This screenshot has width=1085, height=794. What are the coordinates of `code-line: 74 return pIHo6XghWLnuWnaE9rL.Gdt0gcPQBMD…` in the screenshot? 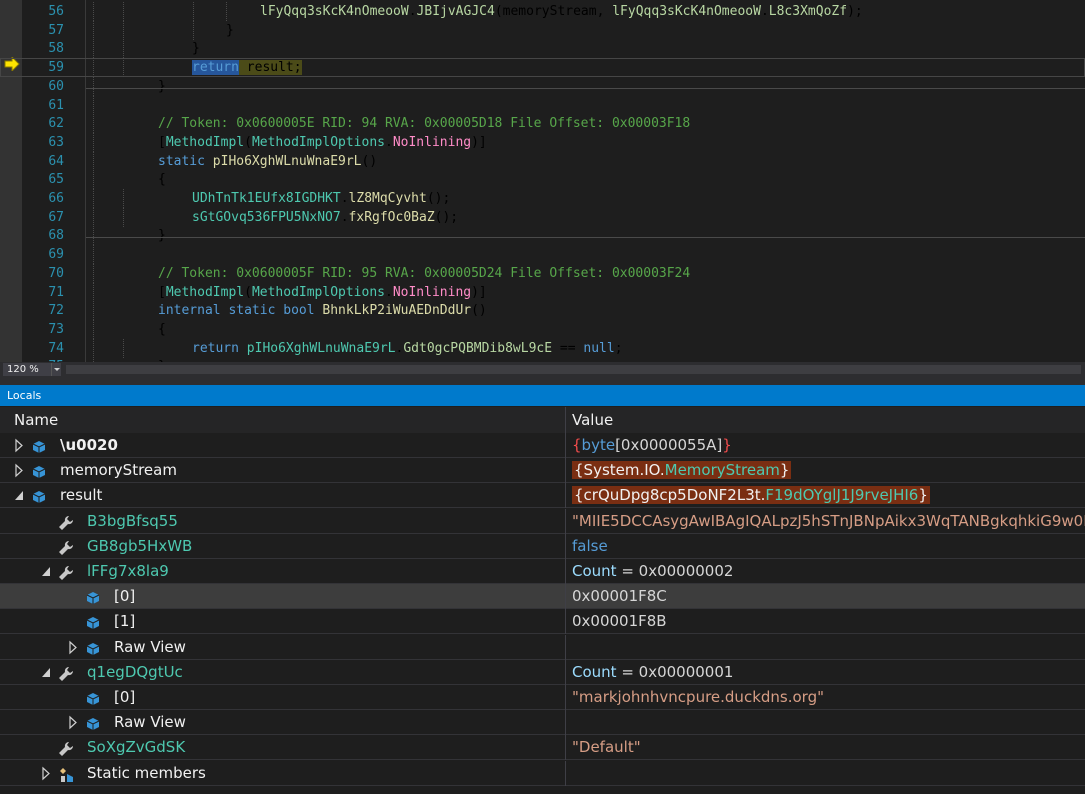 It's located at (542, 348).